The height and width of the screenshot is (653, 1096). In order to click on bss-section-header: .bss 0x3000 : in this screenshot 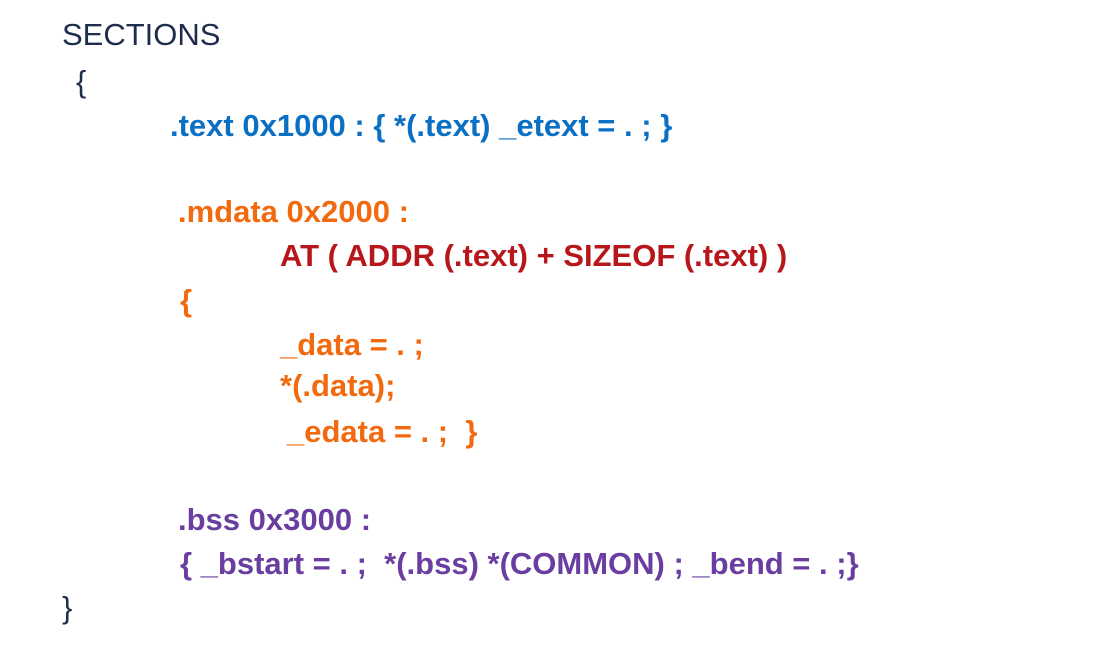, I will do `click(275, 519)`.